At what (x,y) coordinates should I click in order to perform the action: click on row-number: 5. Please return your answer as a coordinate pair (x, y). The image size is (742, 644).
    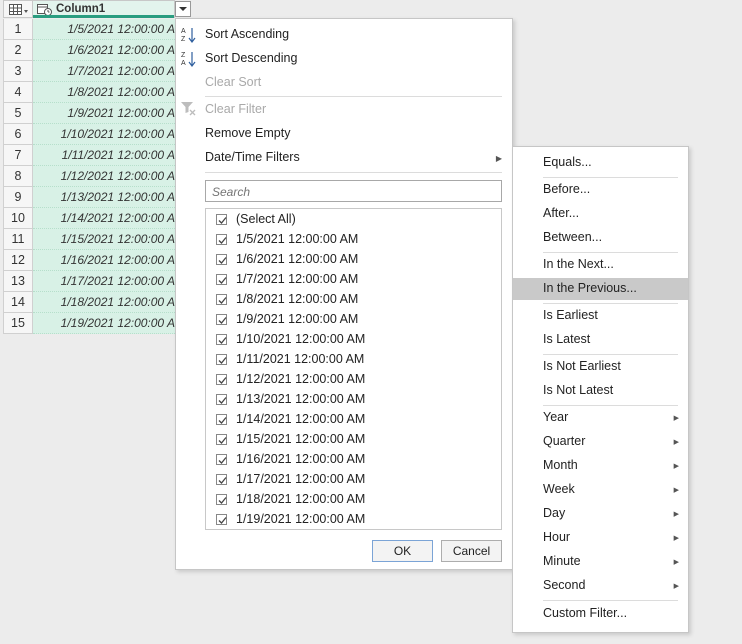
    Looking at the image, I should click on (18, 113).